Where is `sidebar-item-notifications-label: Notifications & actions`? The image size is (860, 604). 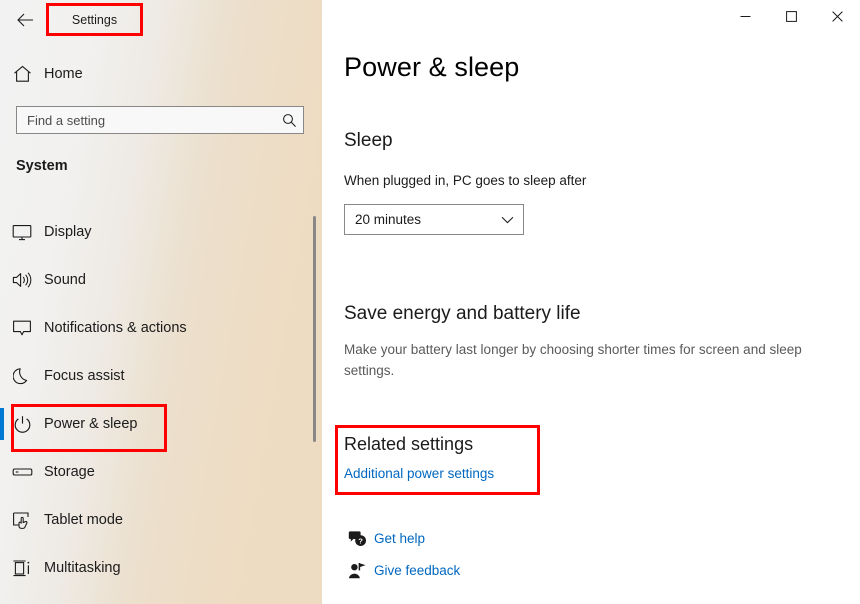
sidebar-item-notifications-label: Notifications & actions is located at coordinates (115, 328).